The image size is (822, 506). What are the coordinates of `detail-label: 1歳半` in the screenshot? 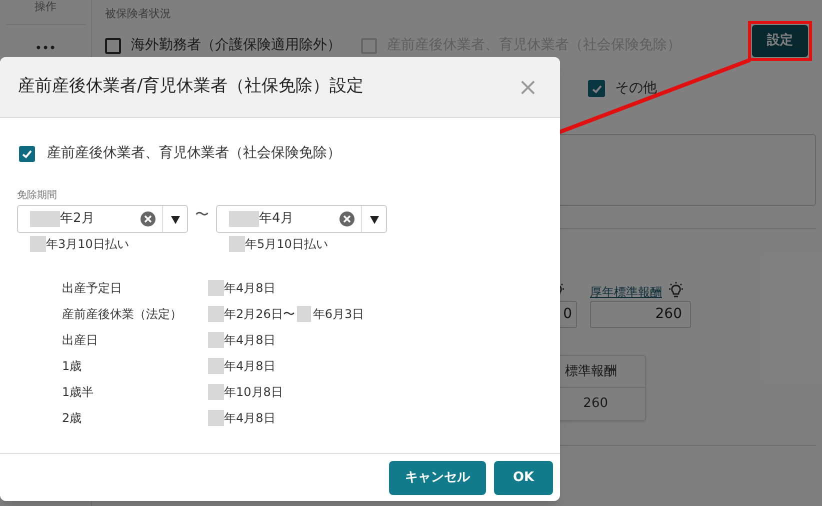 It's located at (78, 392).